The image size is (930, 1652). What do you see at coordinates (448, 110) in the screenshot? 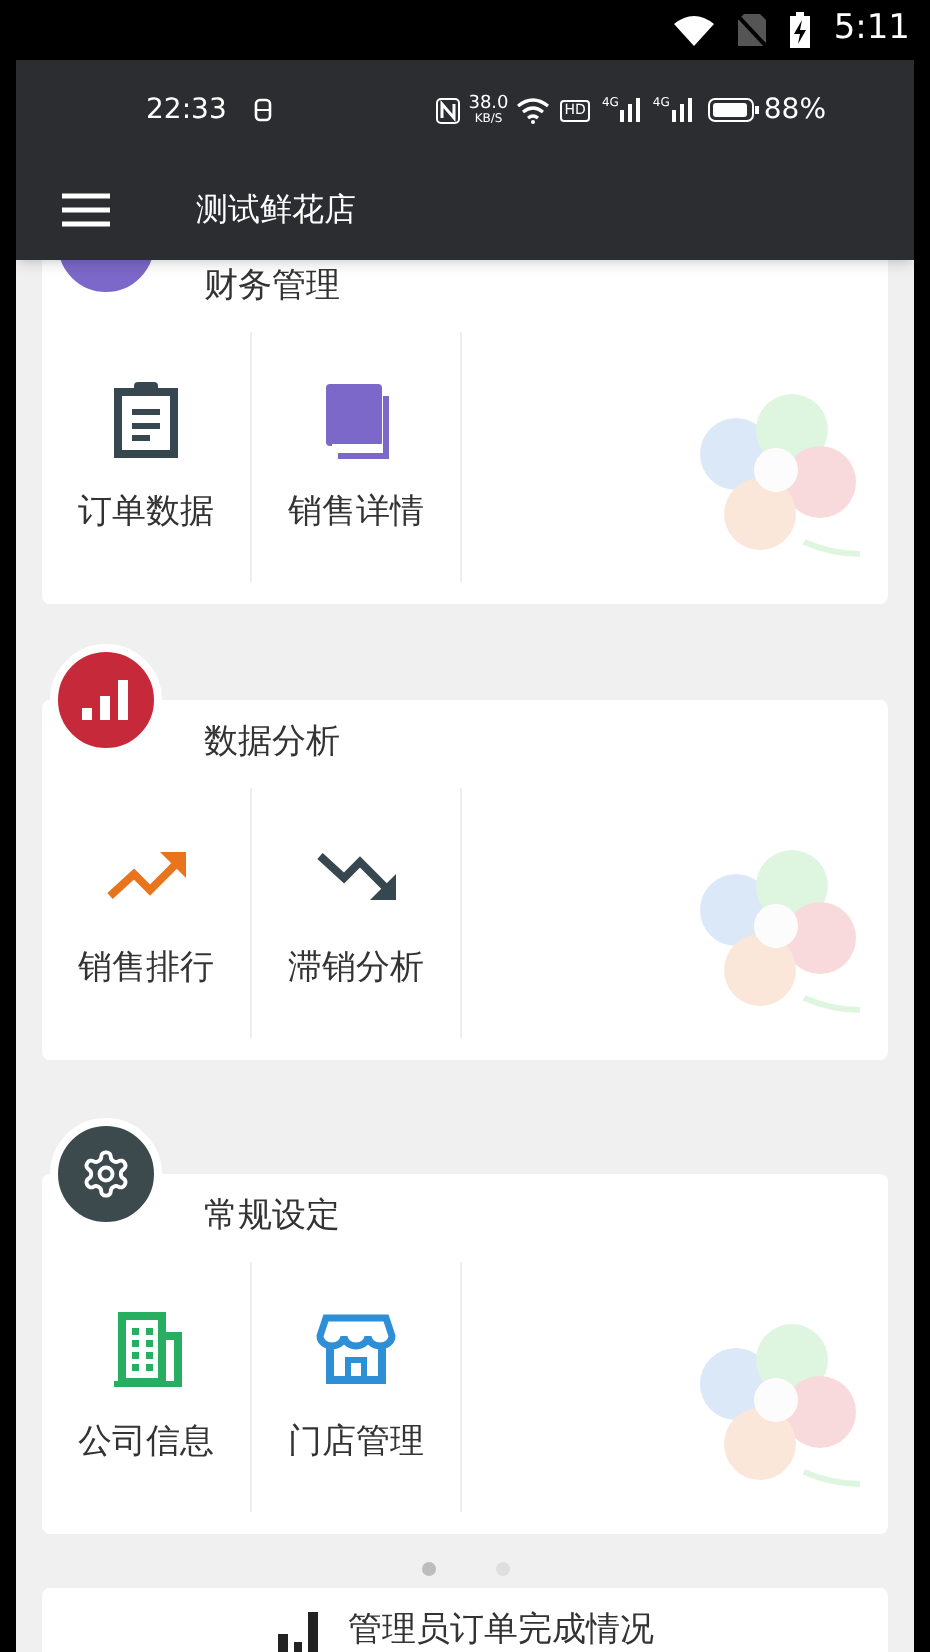
I see `nfc-icon` at bounding box center [448, 110].